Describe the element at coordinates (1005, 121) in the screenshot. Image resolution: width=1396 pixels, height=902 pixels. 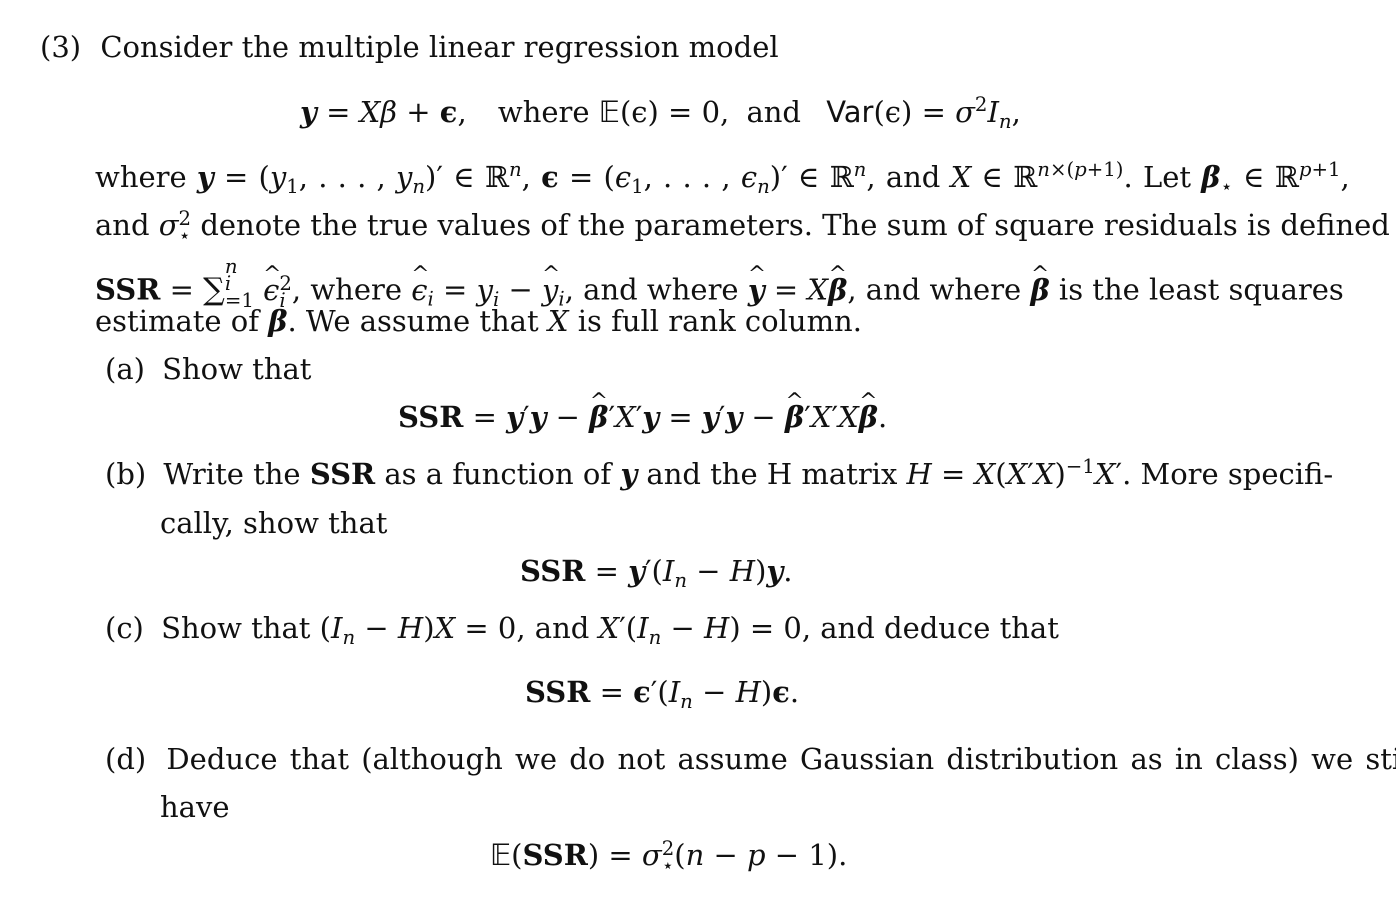
I see `math-n: n` at that location.